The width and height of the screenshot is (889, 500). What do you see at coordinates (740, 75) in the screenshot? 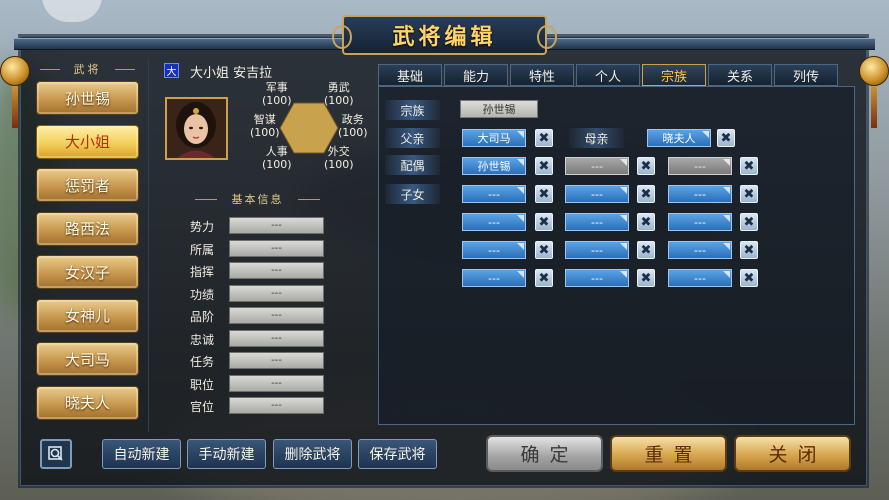
I see `tab-item: 关系` at bounding box center [740, 75].